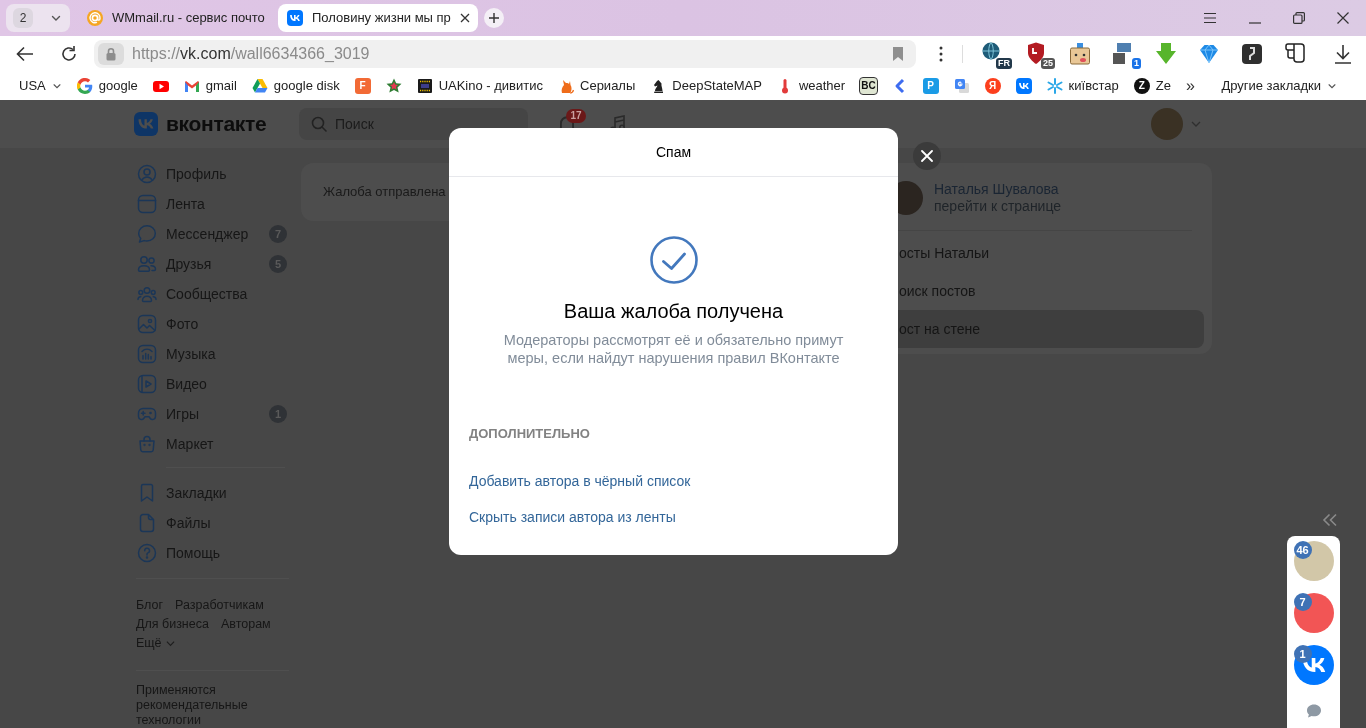  Describe the element at coordinates (147, 234) in the screenshot. I see `speech-bubble-icon` at that location.